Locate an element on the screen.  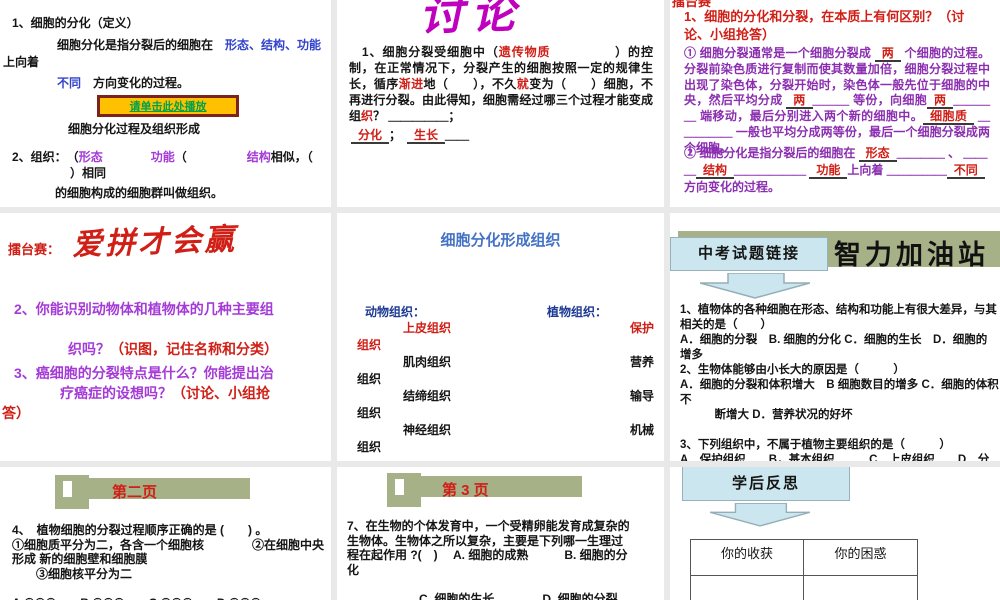
text-line: 程在起作用 ?( ) A. 细胞的成熟 B. 细胞的分 is located at coordinates (487, 555).